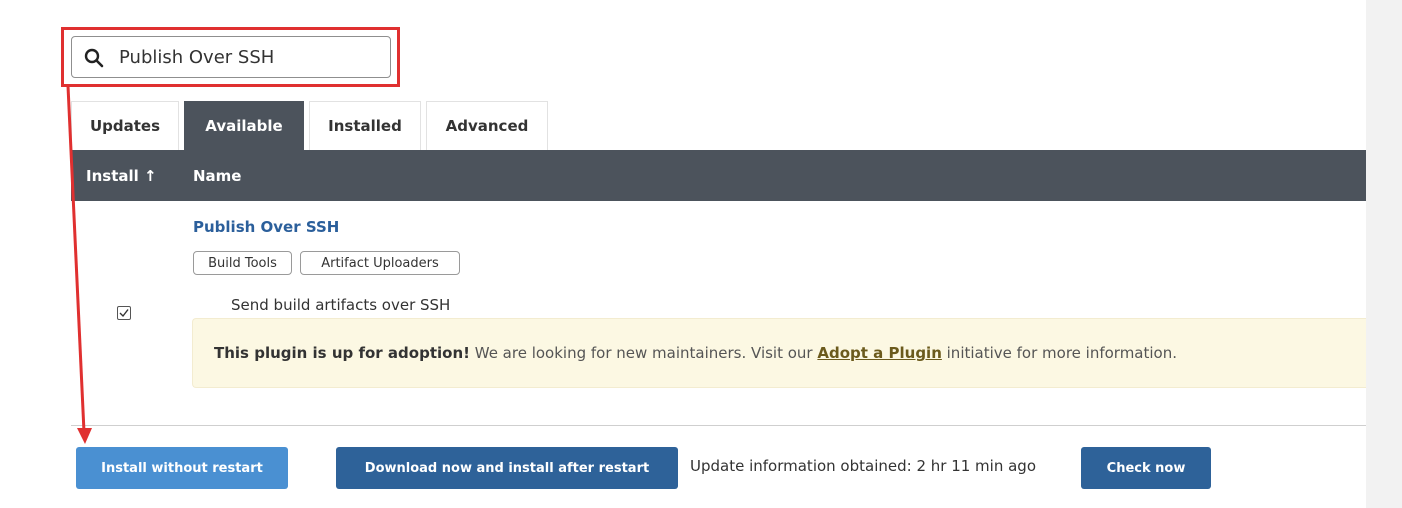 This screenshot has height=508, width=1402. I want to click on scrollbar-gutter, so click(1384, 254).